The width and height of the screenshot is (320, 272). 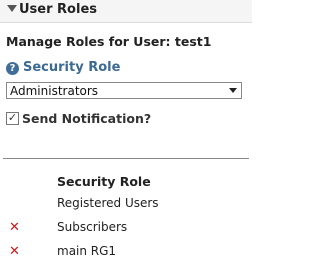 What do you see at coordinates (12, 68) in the screenshot?
I see `help-icon: ?` at bounding box center [12, 68].